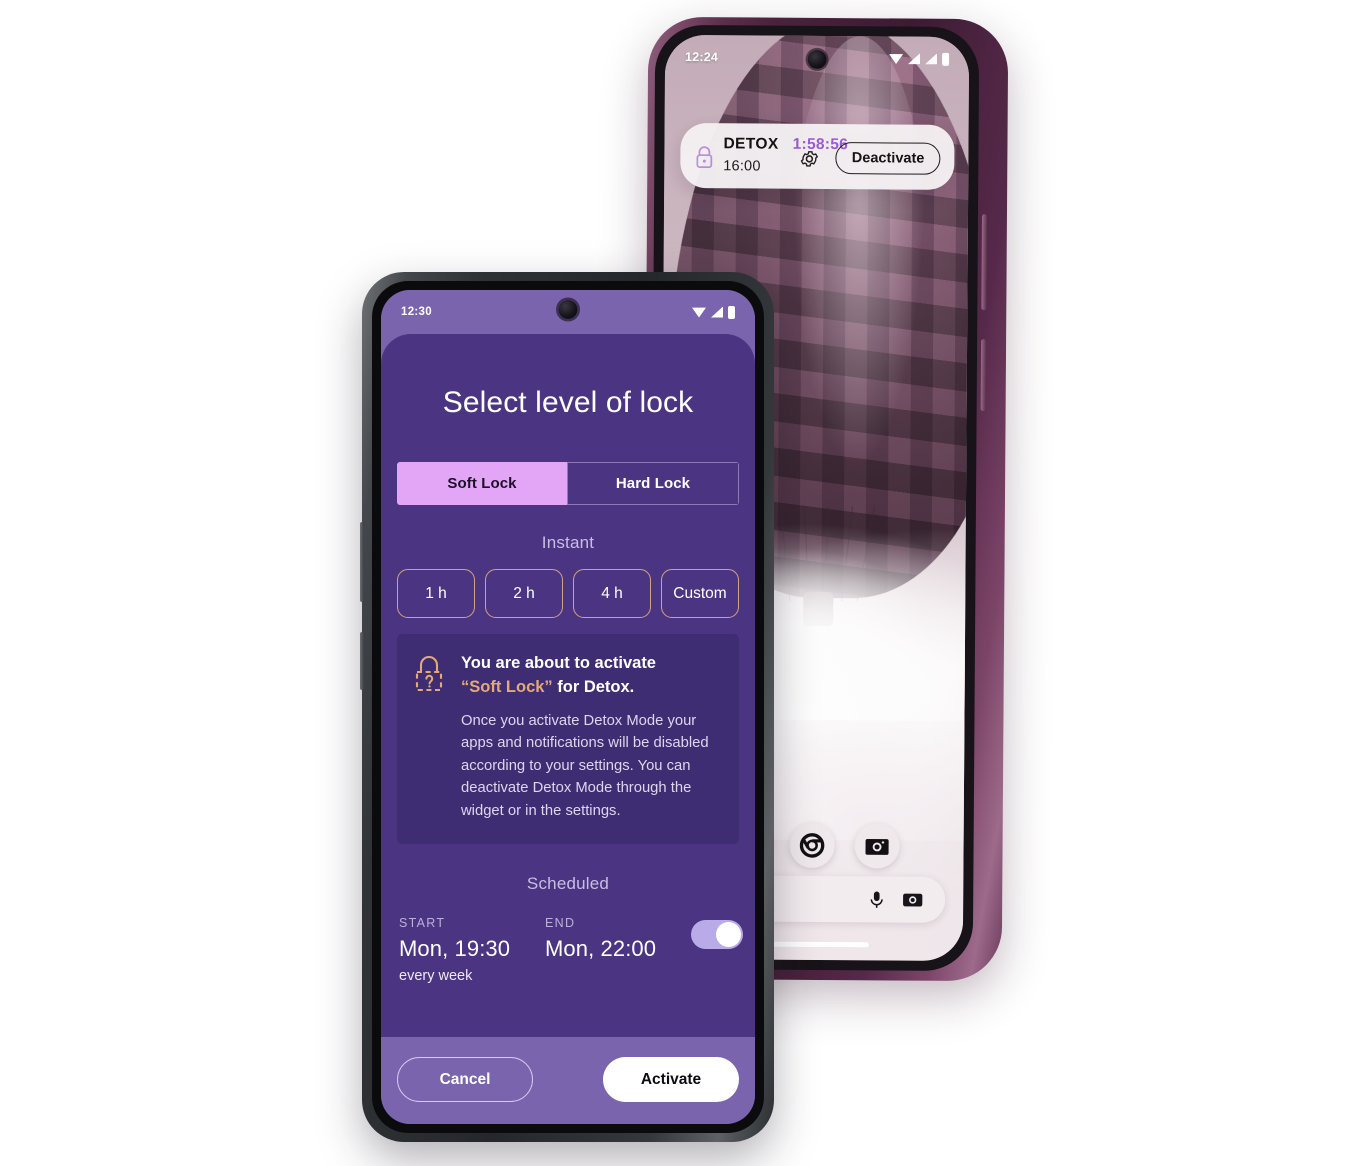 The height and width of the screenshot is (1166, 1366). Describe the element at coordinates (702, 57) in the screenshot. I see `rear-status-time: 12:24` at that location.